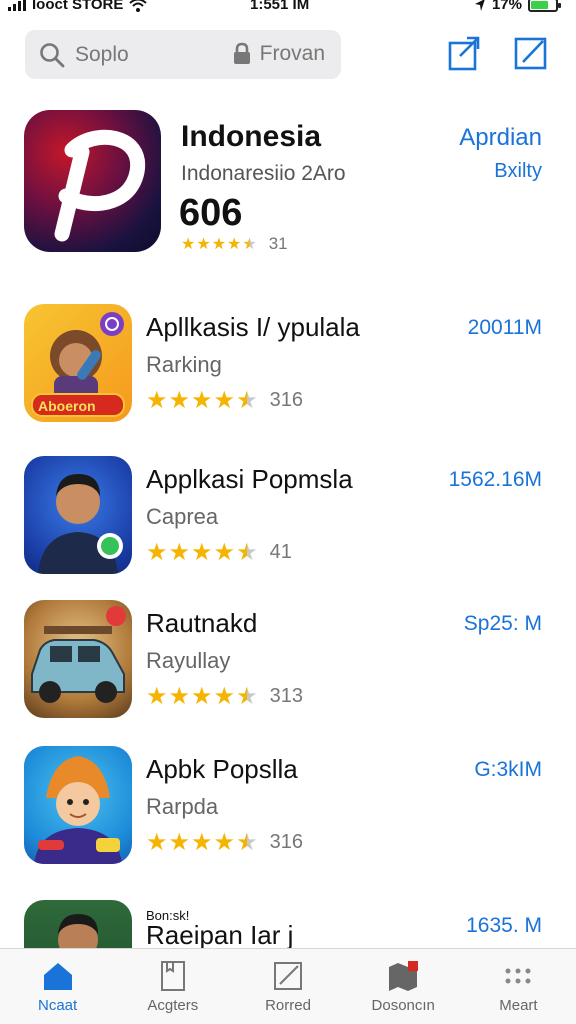  Describe the element at coordinates (17, 5) in the screenshot. I see `signal-icon` at that location.